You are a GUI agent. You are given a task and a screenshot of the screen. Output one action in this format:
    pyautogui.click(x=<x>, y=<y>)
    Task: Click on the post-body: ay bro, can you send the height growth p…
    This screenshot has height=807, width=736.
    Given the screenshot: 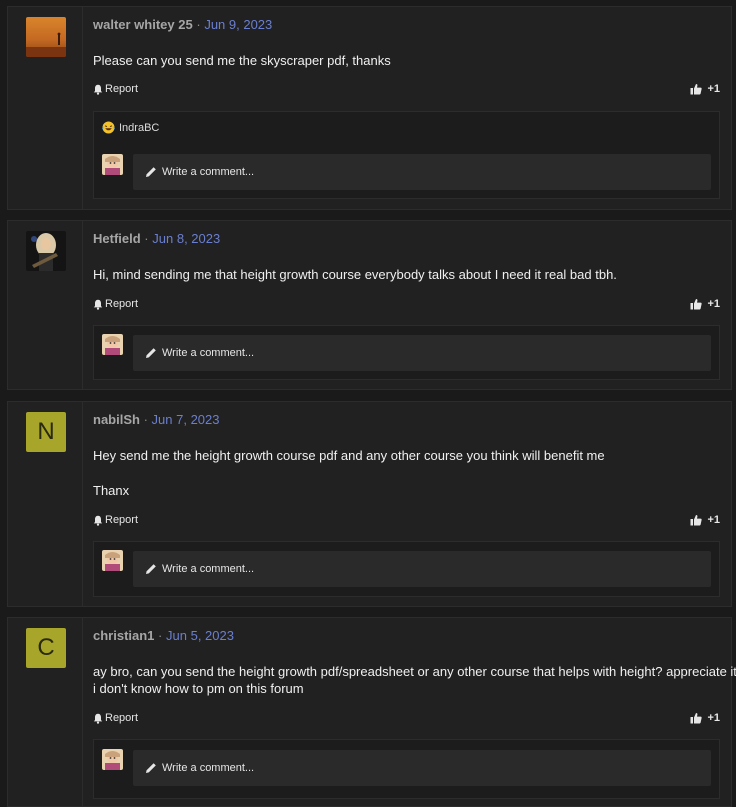 What is the action you would take?
    pyautogui.click(x=414, y=680)
    